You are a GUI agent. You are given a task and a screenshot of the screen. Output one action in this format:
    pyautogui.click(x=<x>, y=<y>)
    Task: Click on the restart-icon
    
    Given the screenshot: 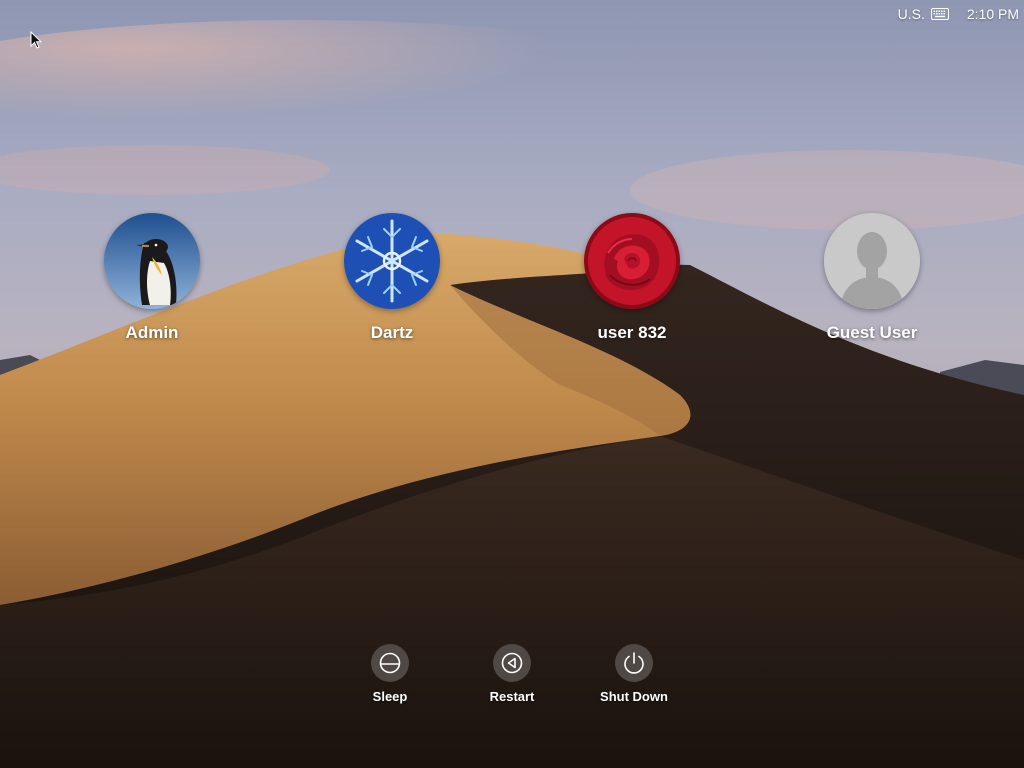 What is the action you would take?
    pyautogui.click(x=512, y=663)
    